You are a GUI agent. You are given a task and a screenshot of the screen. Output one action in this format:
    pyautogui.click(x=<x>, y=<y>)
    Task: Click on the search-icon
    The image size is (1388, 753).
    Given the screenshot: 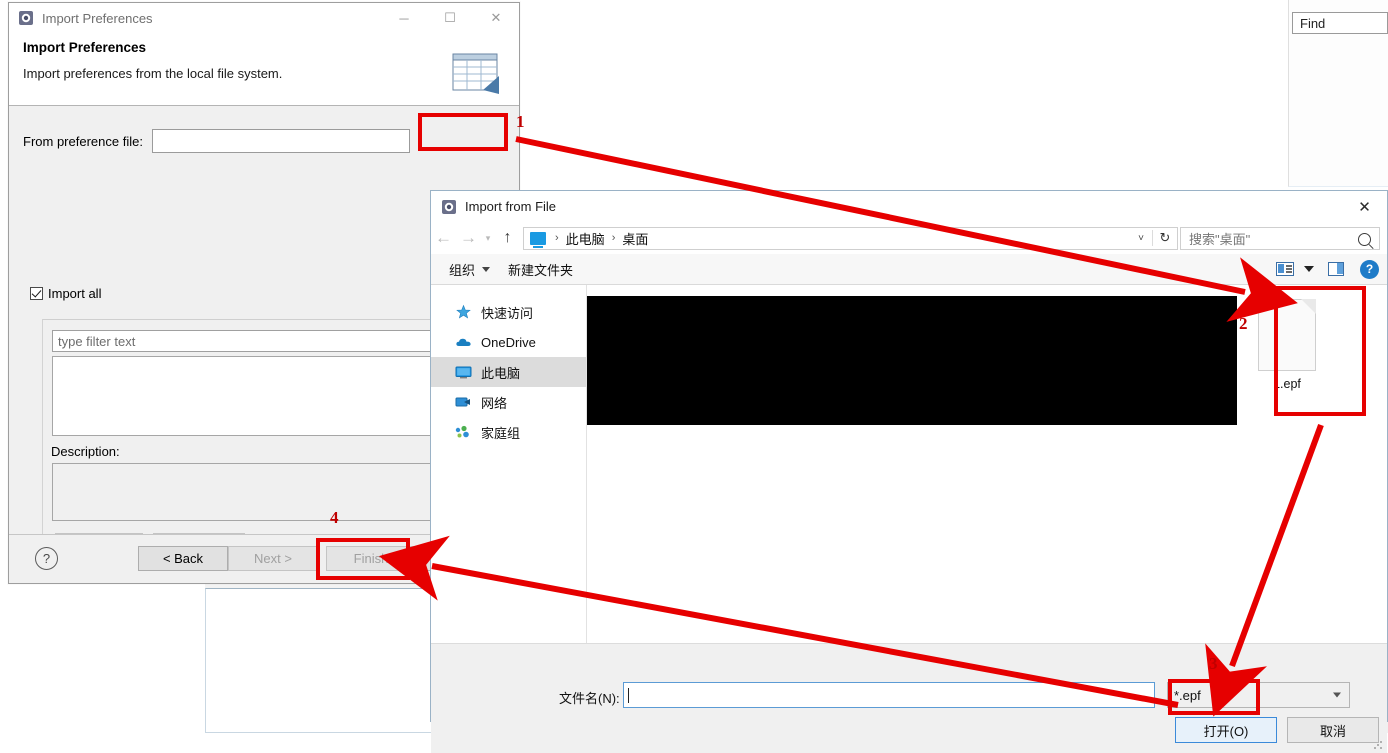 What is the action you would take?
    pyautogui.click(x=1364, y=239)
    